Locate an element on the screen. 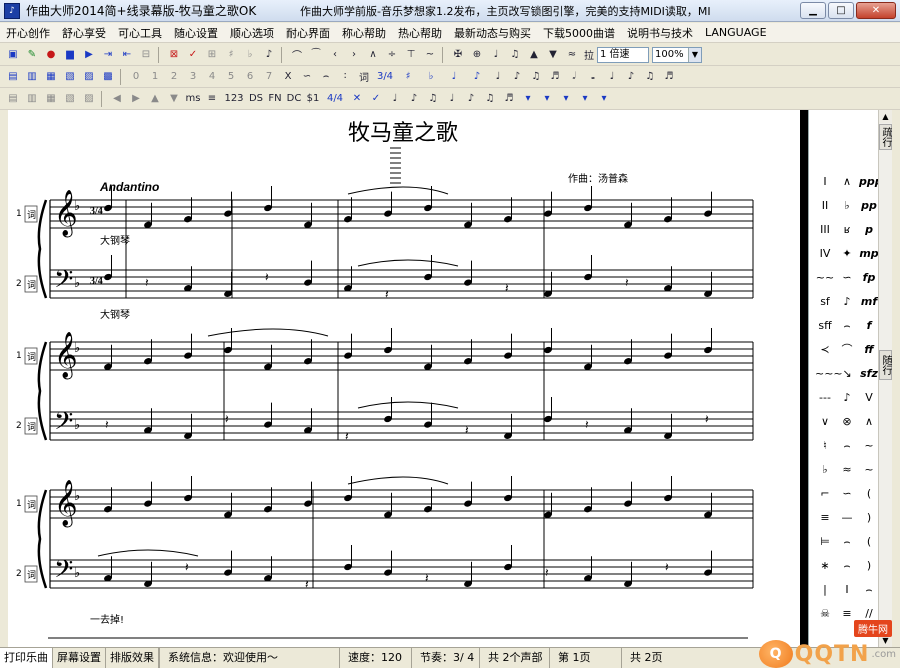  palette-symbol-left-11-icon: ♮ is located at coordinates (825, 446).